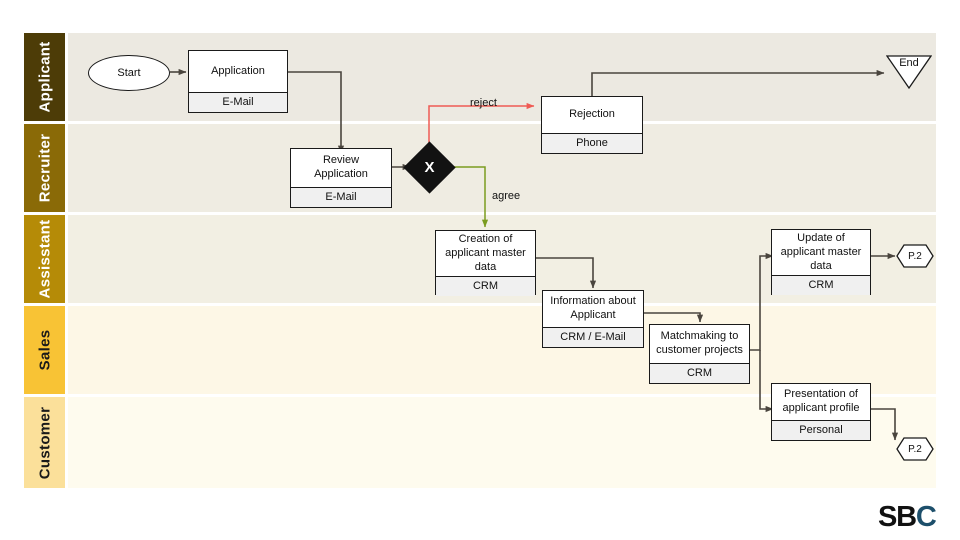 The height and width of the screenshot is (540, 960). Describe the element at coordinates (341, 167) in the screenshot. I see `task-review-application-title: Review Application` at that location.